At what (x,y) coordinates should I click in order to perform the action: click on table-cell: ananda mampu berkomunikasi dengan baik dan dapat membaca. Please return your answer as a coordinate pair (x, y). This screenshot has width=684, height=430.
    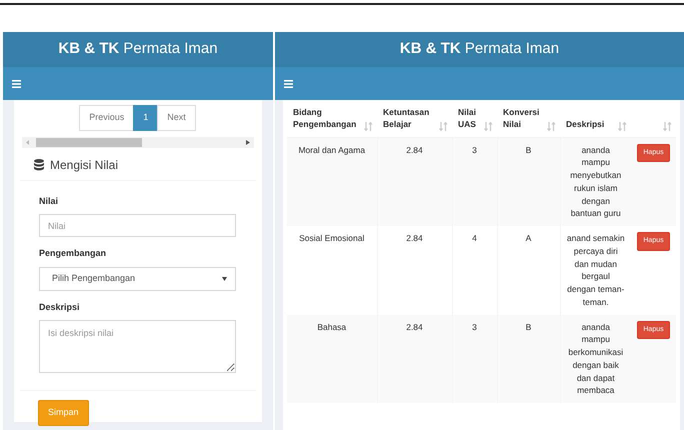
    Looking at the image, I should click on (595, 359).